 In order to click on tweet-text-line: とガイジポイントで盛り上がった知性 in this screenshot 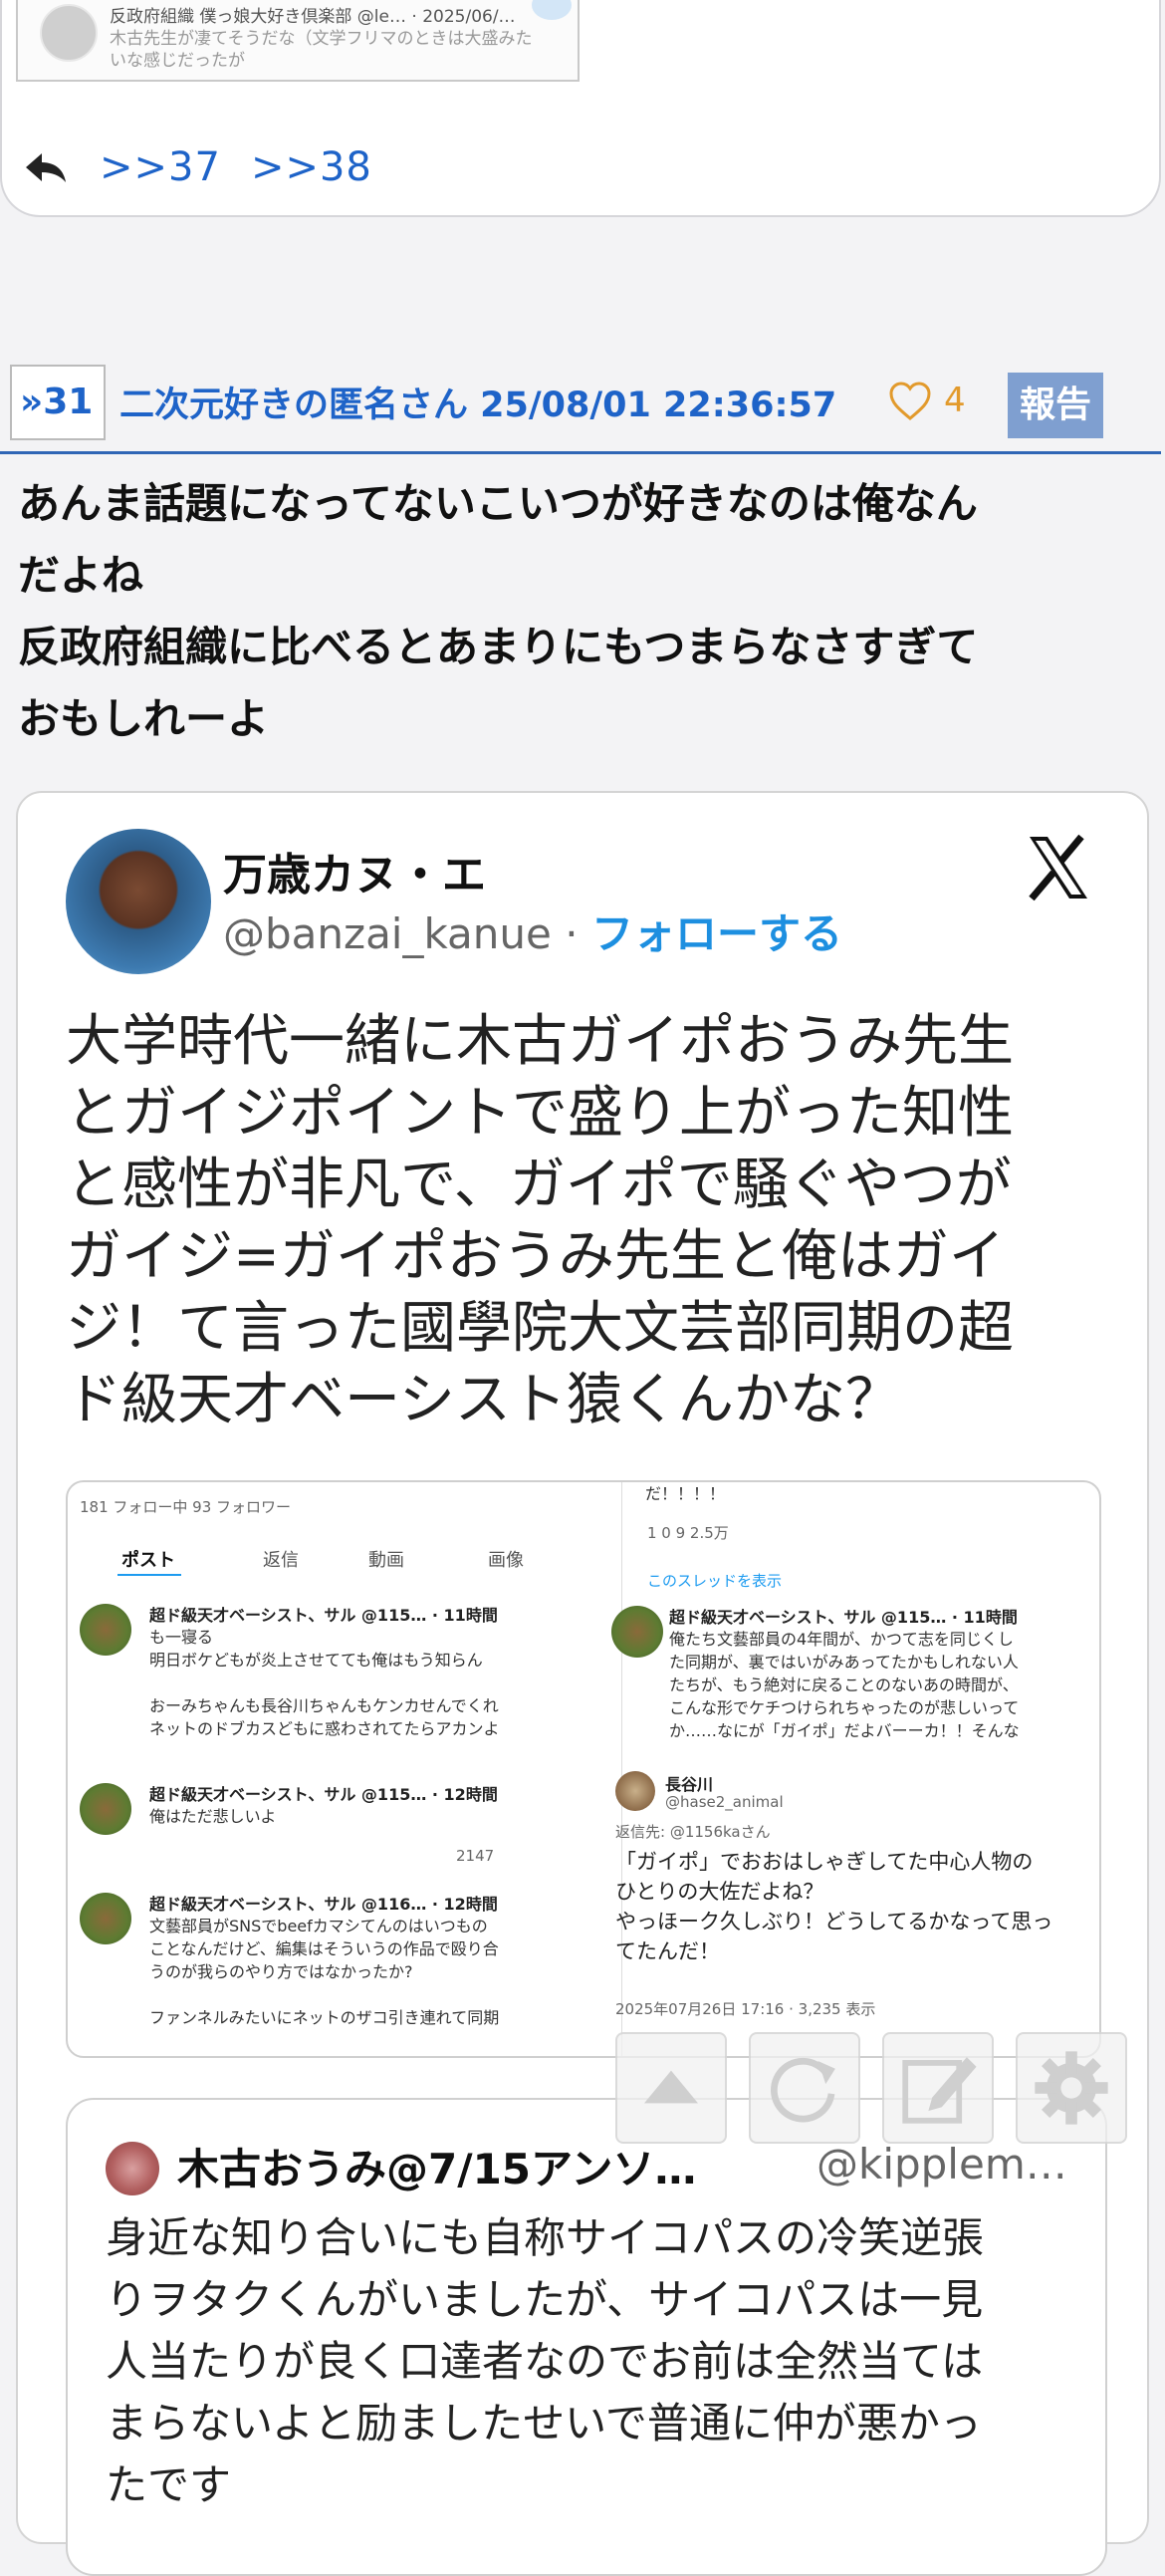, I will do `click(540, 1113)`.